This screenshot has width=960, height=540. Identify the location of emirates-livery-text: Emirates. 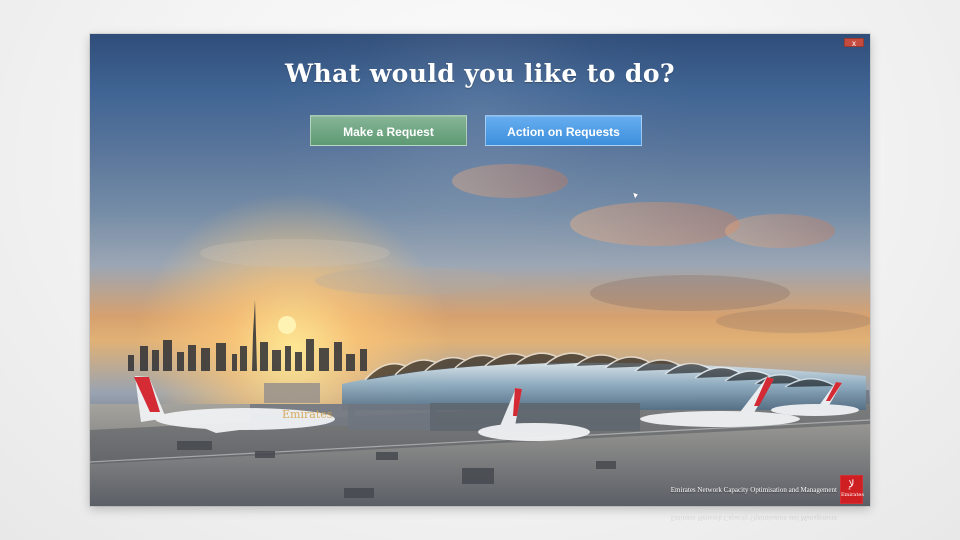
(307, 414).